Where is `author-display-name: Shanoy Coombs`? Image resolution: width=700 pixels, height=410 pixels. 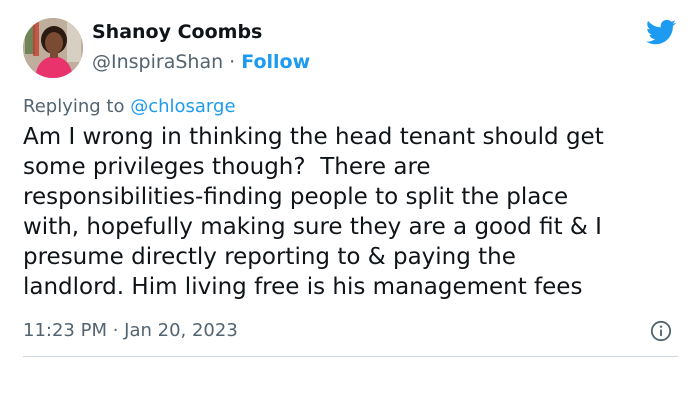
author-display-name: Shanoy Coombs is located at coordinates (177, 32).